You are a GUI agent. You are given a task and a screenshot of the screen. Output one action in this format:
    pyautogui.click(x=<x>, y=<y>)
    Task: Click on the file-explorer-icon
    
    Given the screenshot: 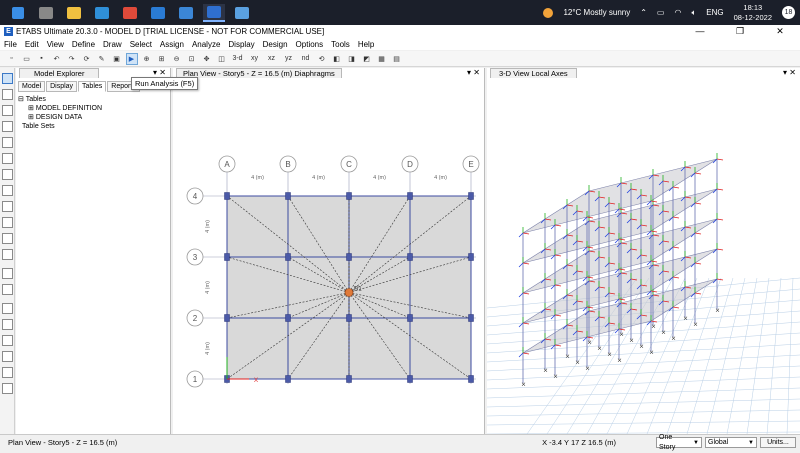 What is the action you would take?
    pyautogui.click(x=74, y=13)
    